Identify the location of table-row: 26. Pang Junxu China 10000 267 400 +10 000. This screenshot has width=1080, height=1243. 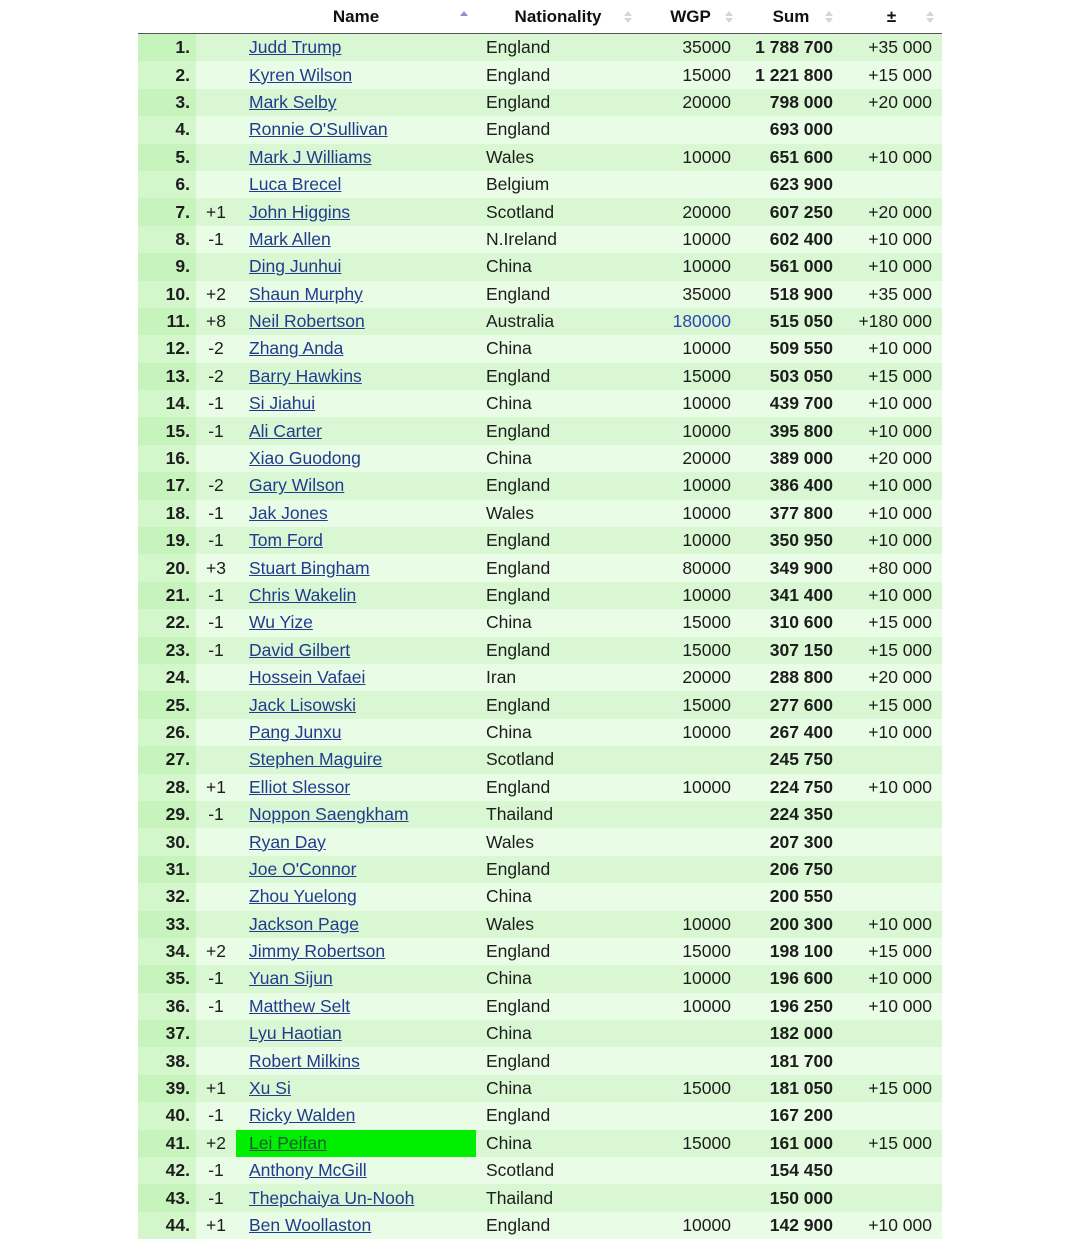
(540, 732).